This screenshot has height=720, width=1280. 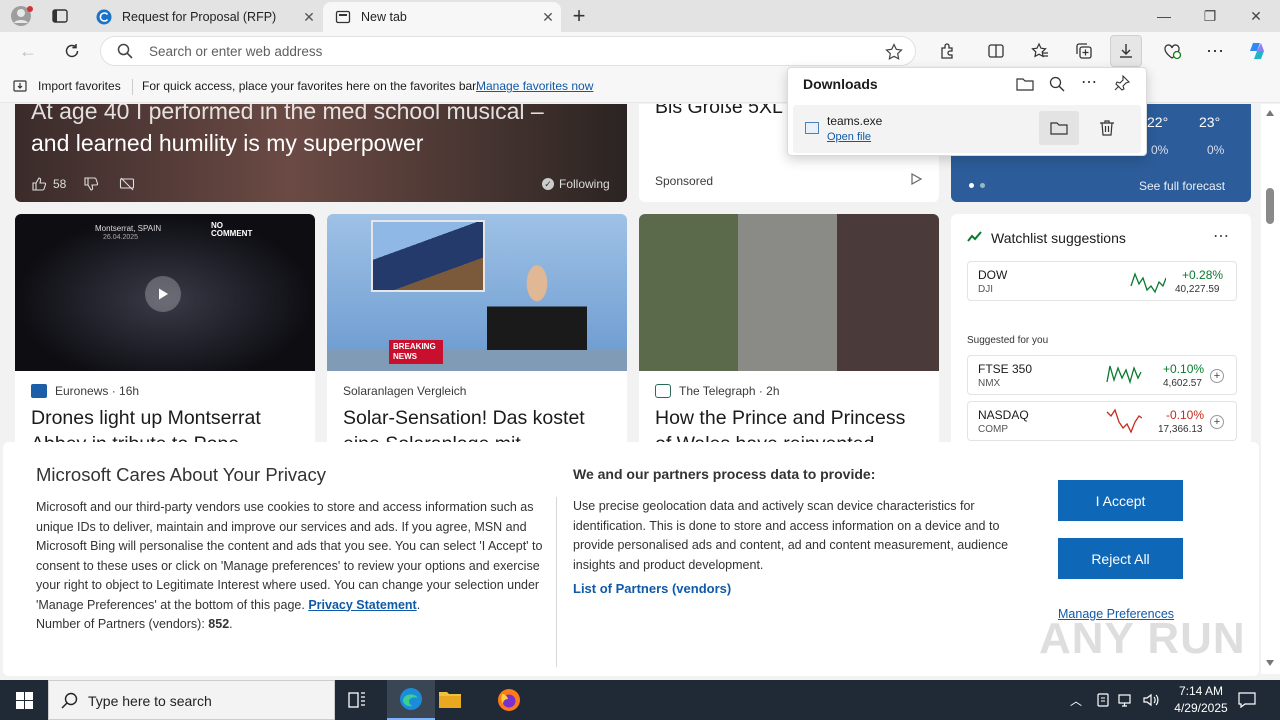 What do you see at coordinates (1158, 122) in the screenshot?
I see `weather-temp-1: 22°` at bounding box center [1158, 122].